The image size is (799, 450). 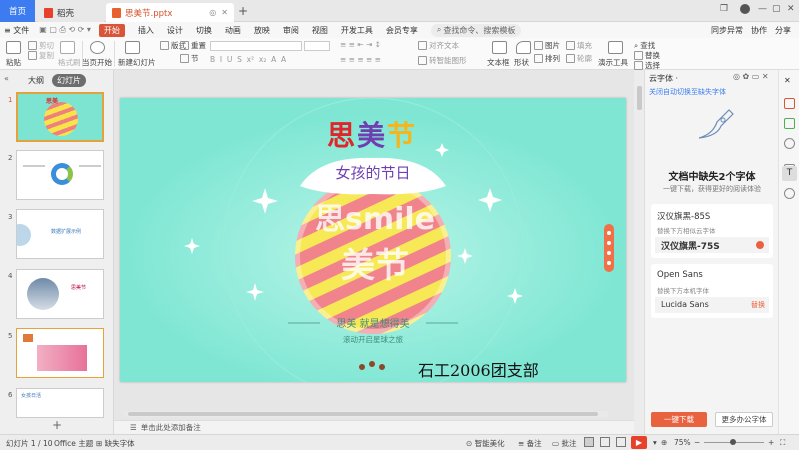 I want to click on play-from-current-icon, so click(x=97, y=47).